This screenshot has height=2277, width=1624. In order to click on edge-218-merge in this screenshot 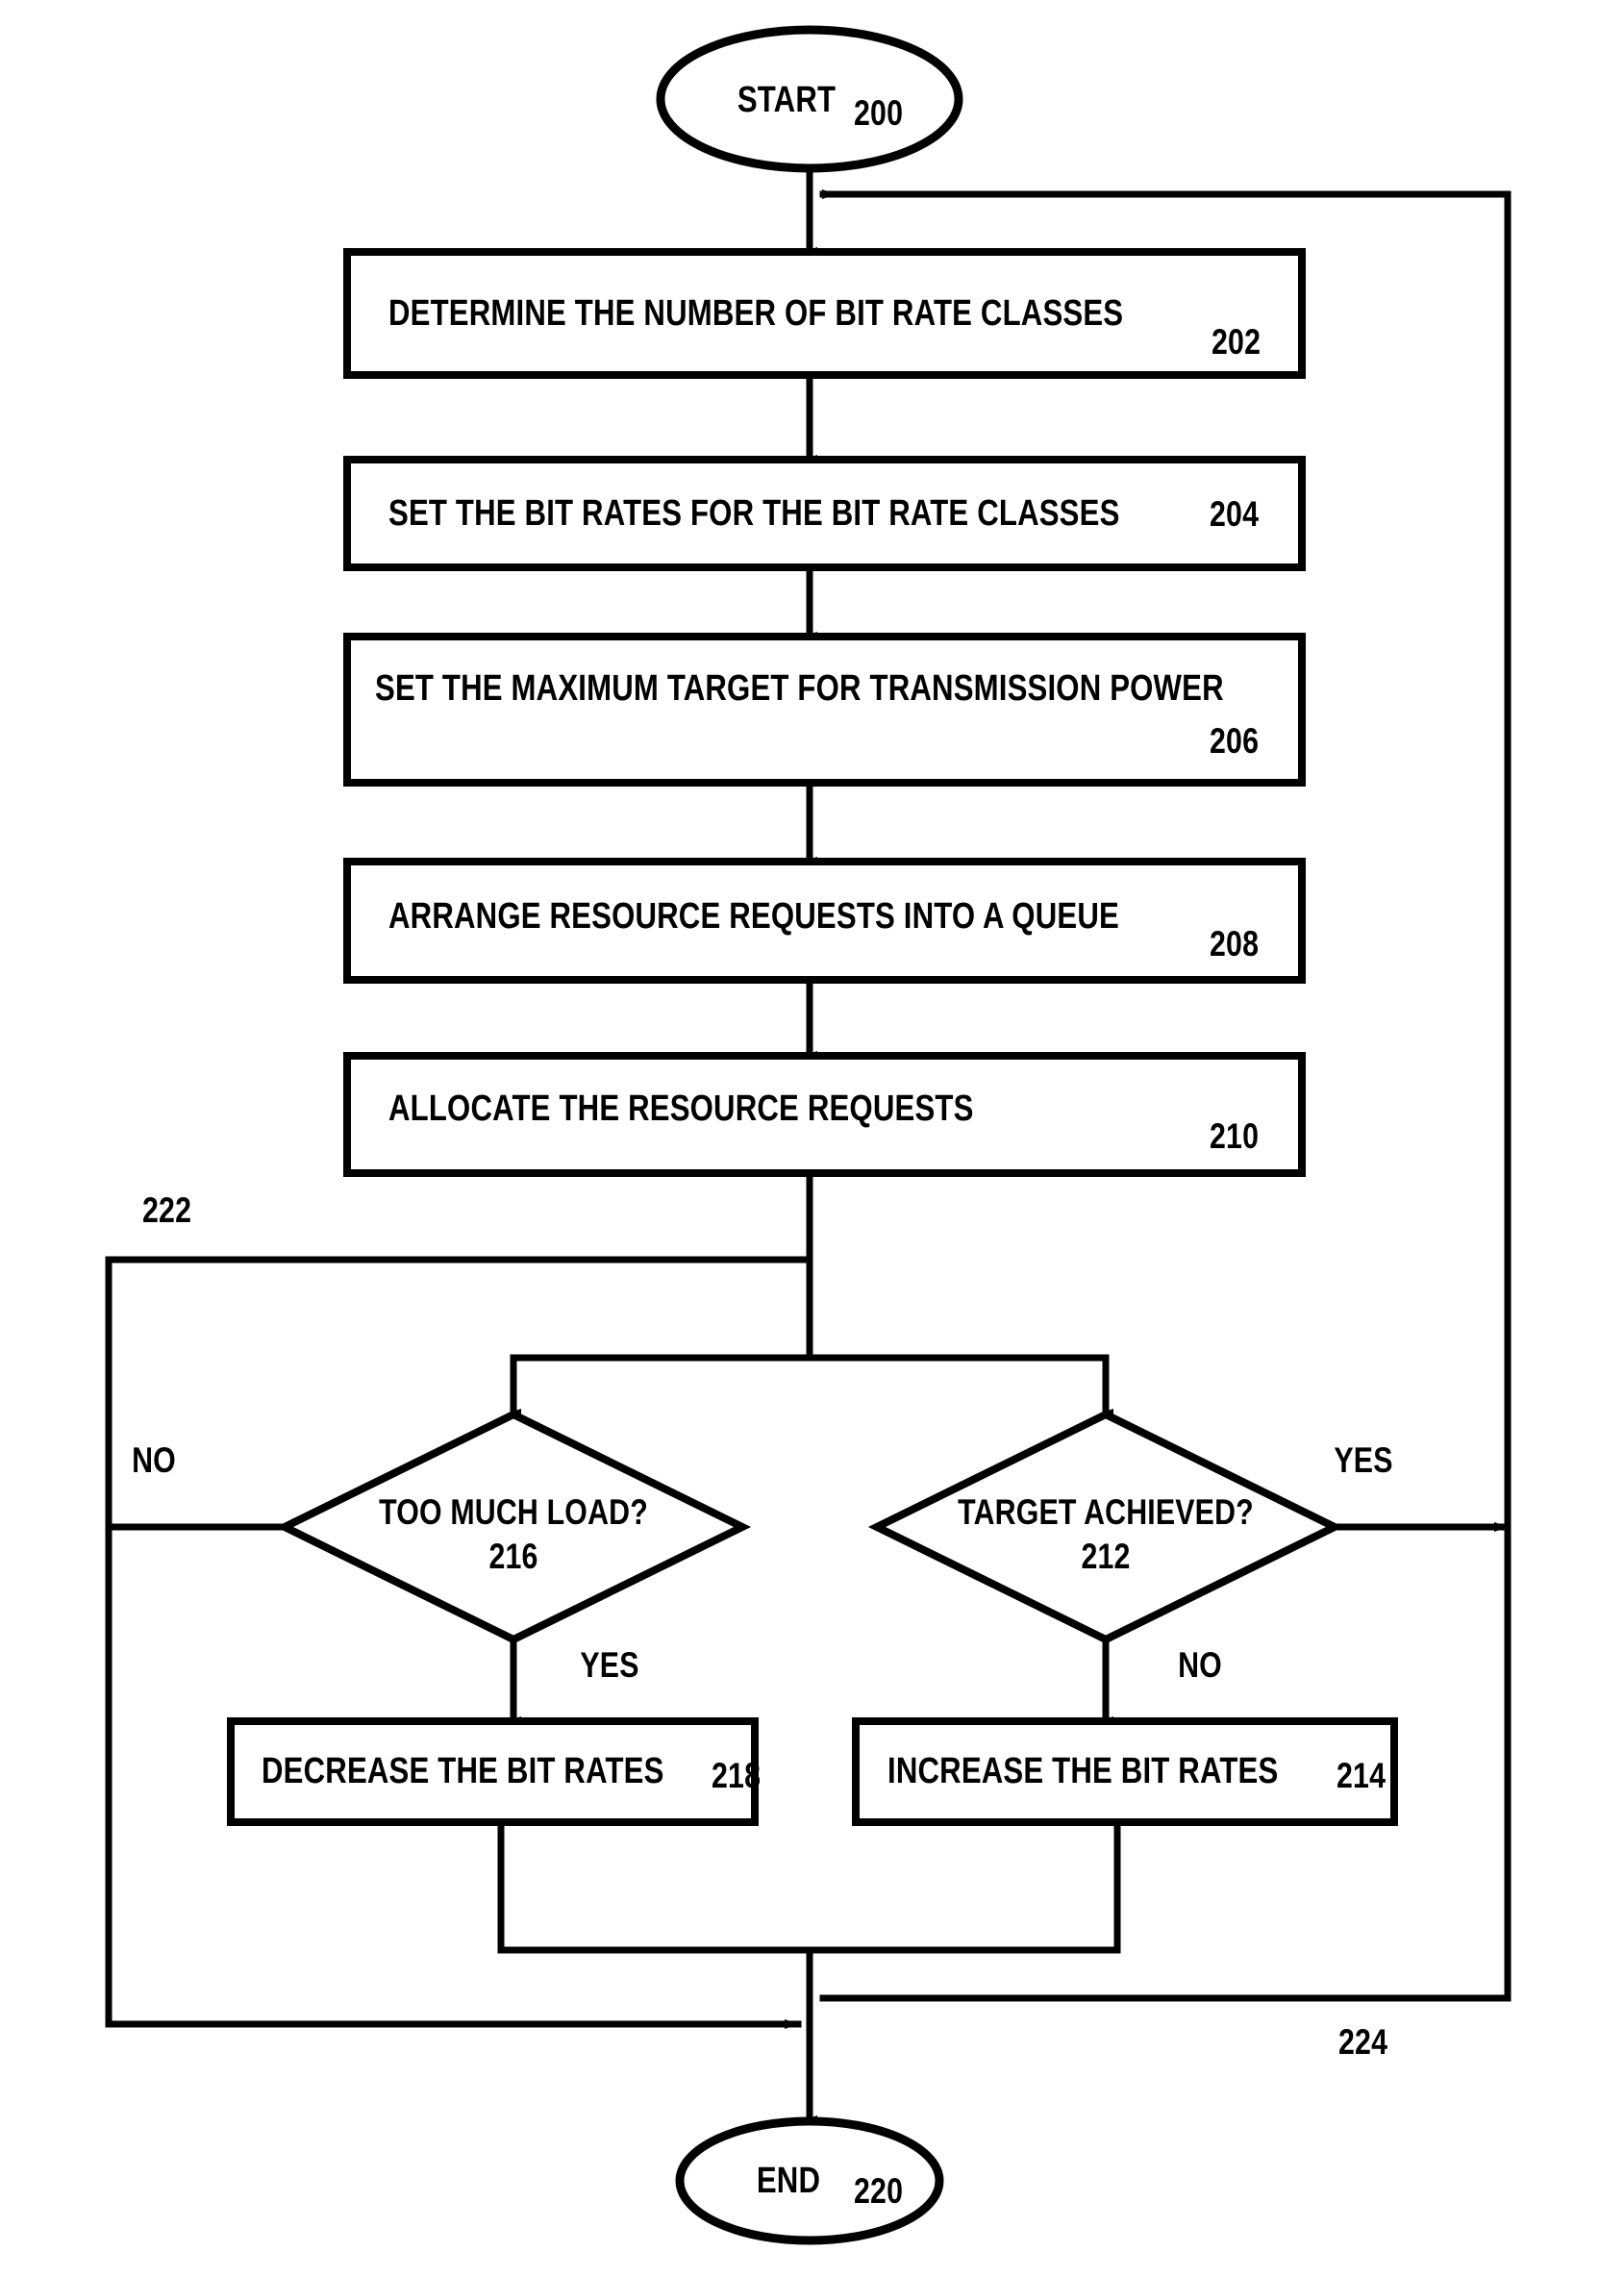, I will do `click(655, 1886)`.